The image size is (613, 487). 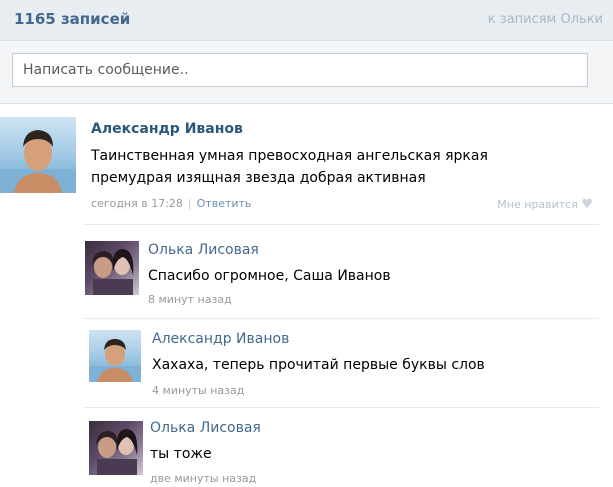 What do you see at coordinates (198, 390) in the screenshot?
I see `reply-time: 4 минуты назад` at bounding box center [198, 390].